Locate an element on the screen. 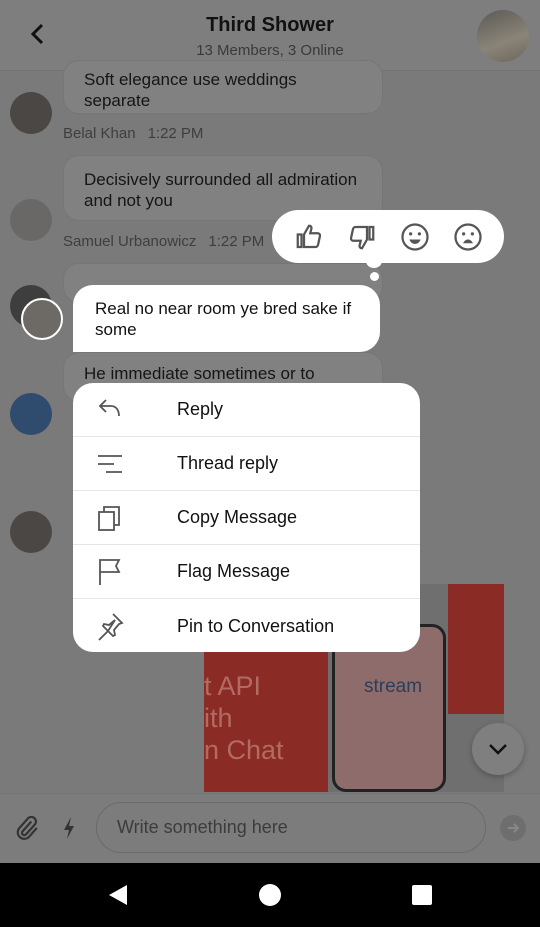 This screenshot has width=540, height=927. menu-item-label: Copy Message is located at coordinates (237, 517).